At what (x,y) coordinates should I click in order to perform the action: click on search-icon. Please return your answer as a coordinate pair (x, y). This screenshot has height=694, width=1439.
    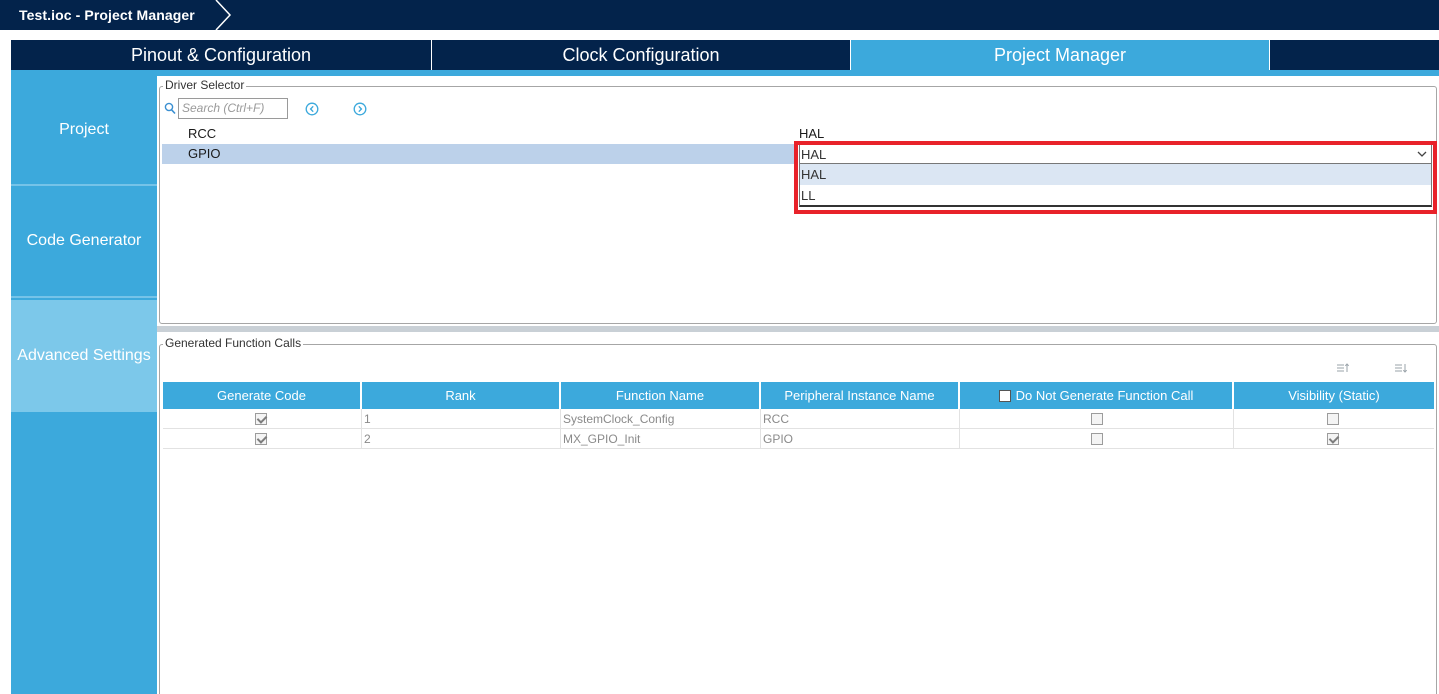
    Looking at the image, I should click on (170, 108).